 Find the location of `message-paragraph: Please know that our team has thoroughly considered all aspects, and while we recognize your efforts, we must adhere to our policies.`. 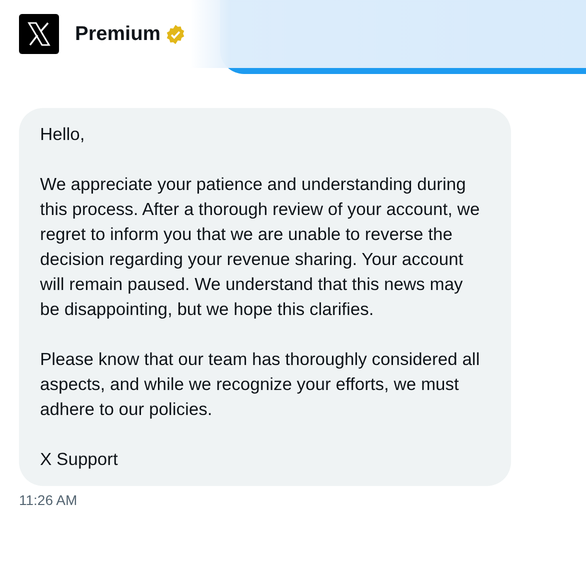

message-paragraph: Please know that our team has thoroughly considered all aspects, and while we recognize your efforts, we must adhere to our policies. is located at coordinates (260, 384).